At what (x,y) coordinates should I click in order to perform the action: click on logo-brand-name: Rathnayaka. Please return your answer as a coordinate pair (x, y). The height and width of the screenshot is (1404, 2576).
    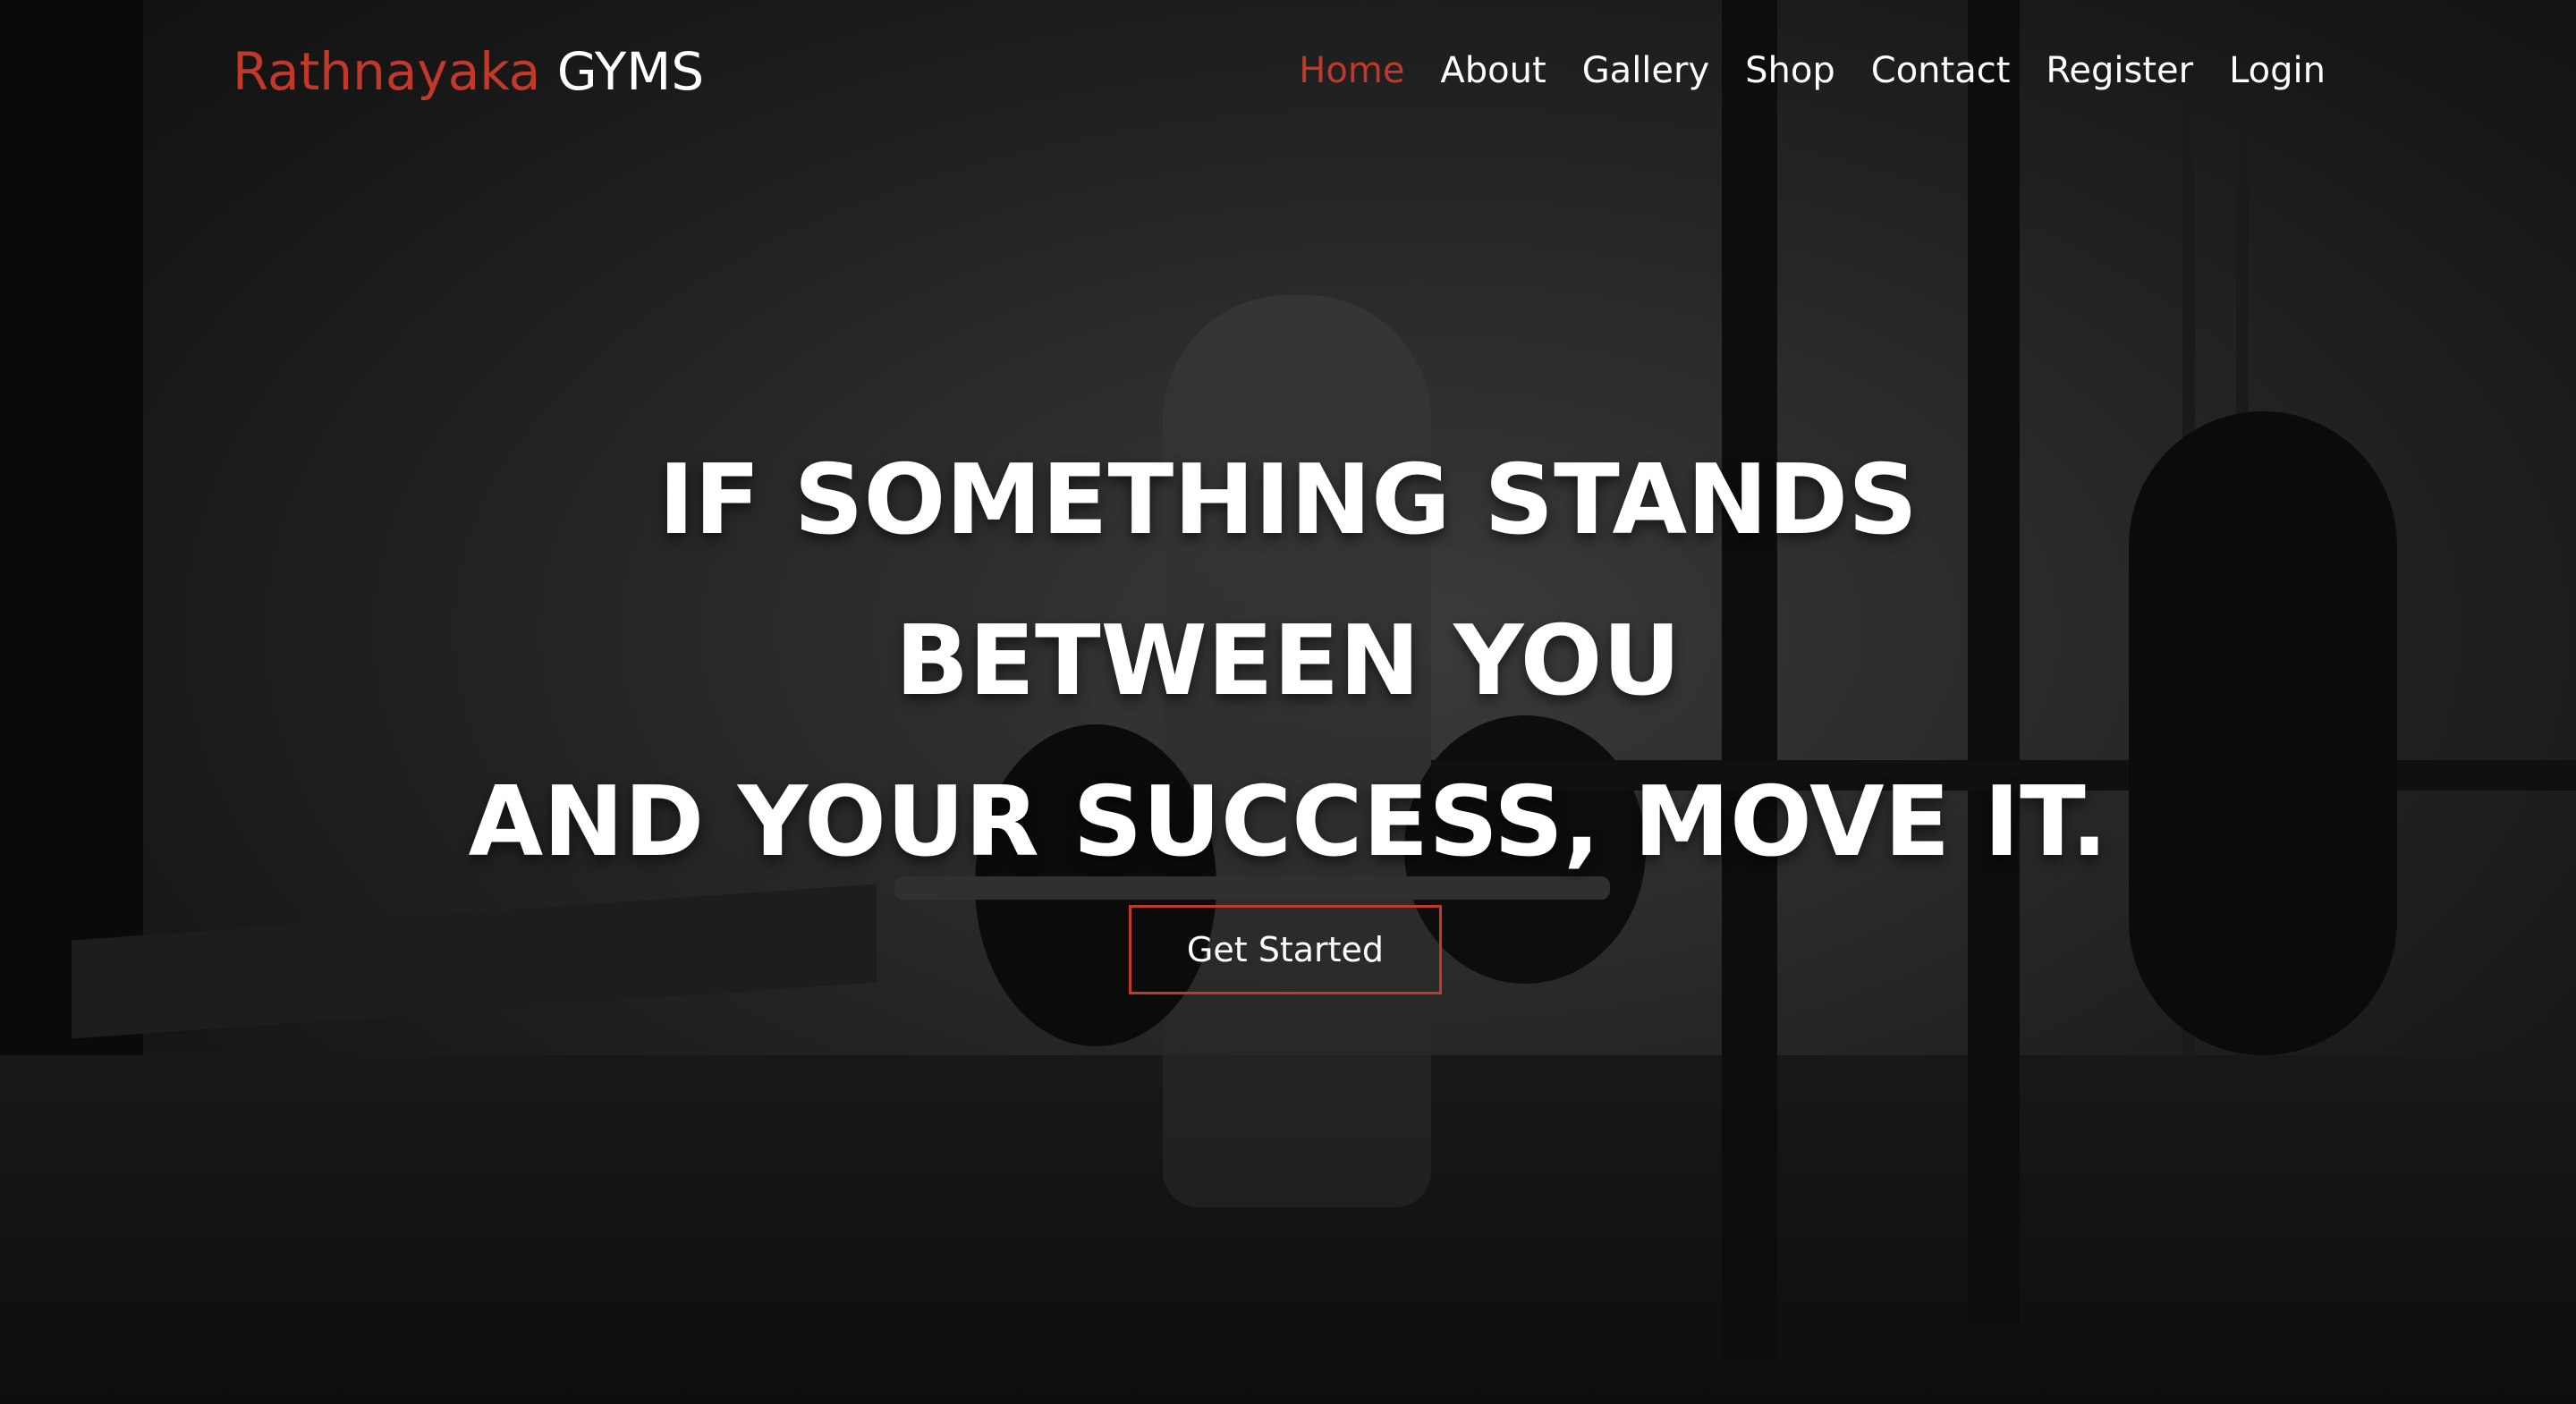
    Looking at the image, I should click on (387, 71).